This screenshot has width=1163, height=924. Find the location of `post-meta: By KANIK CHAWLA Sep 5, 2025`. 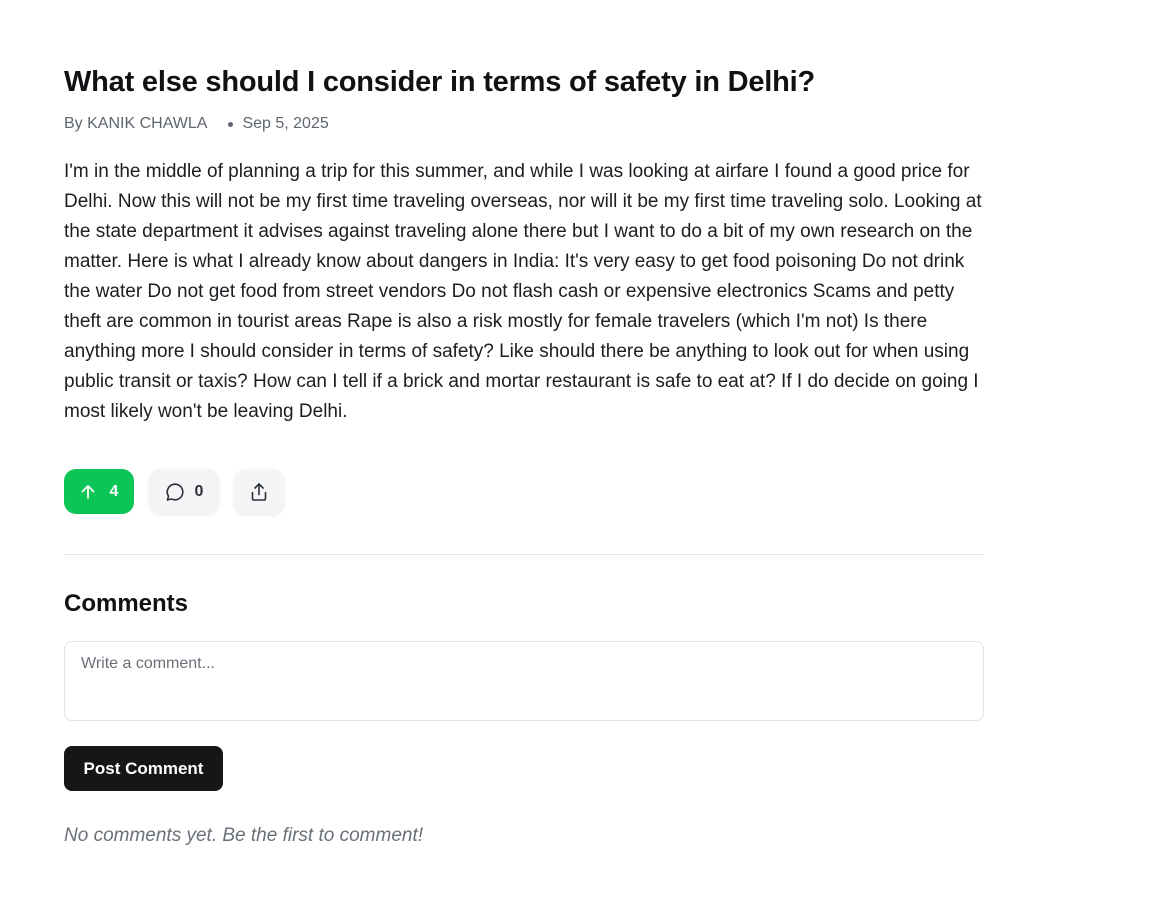

post-meta: By KANIK CHAWLA Sep 5, 2025 is located at coordinates (524, 124).